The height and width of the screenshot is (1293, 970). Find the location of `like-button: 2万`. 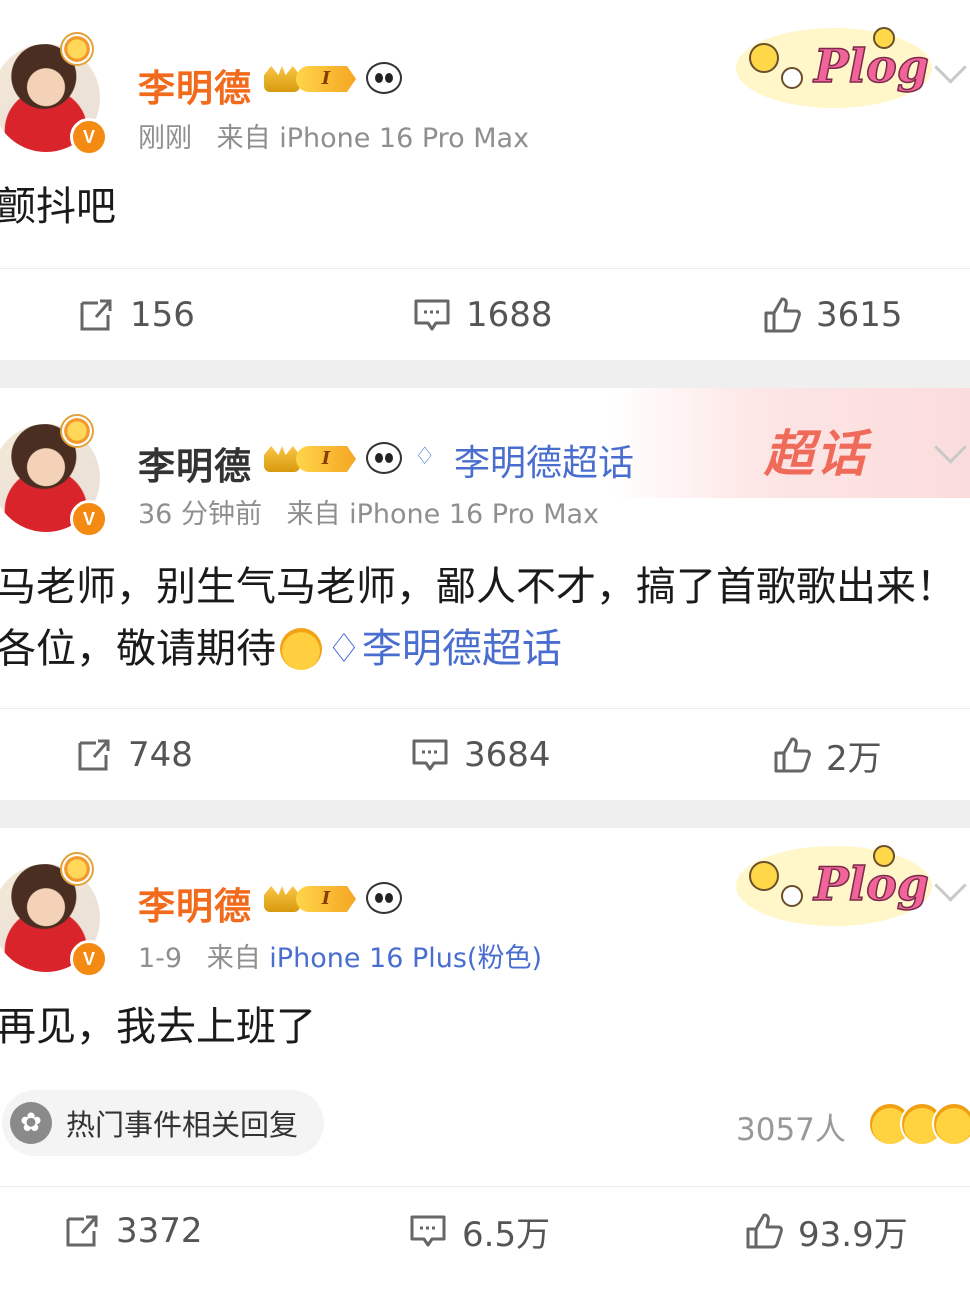

like-button: 2万 is located at coordinates (827, 755).